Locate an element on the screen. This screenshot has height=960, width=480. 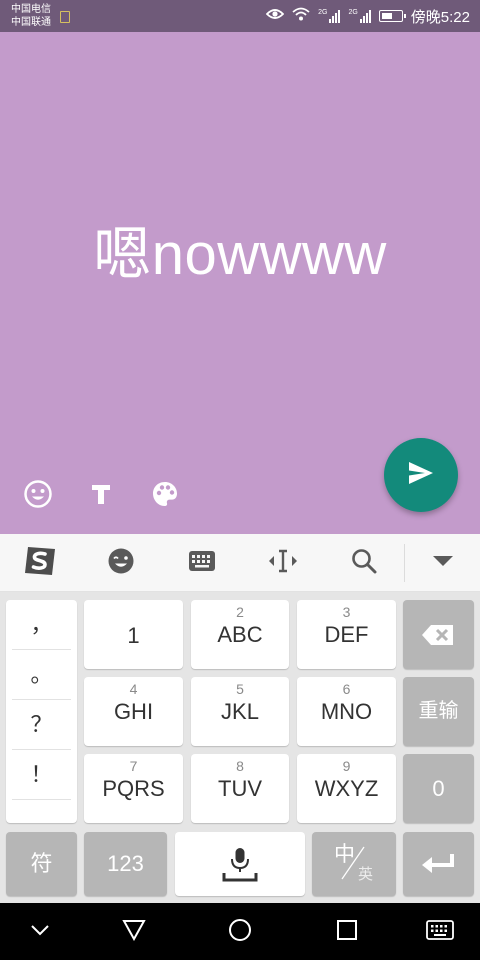
keyboard-switch-icon is located at coordinates (440, 932).